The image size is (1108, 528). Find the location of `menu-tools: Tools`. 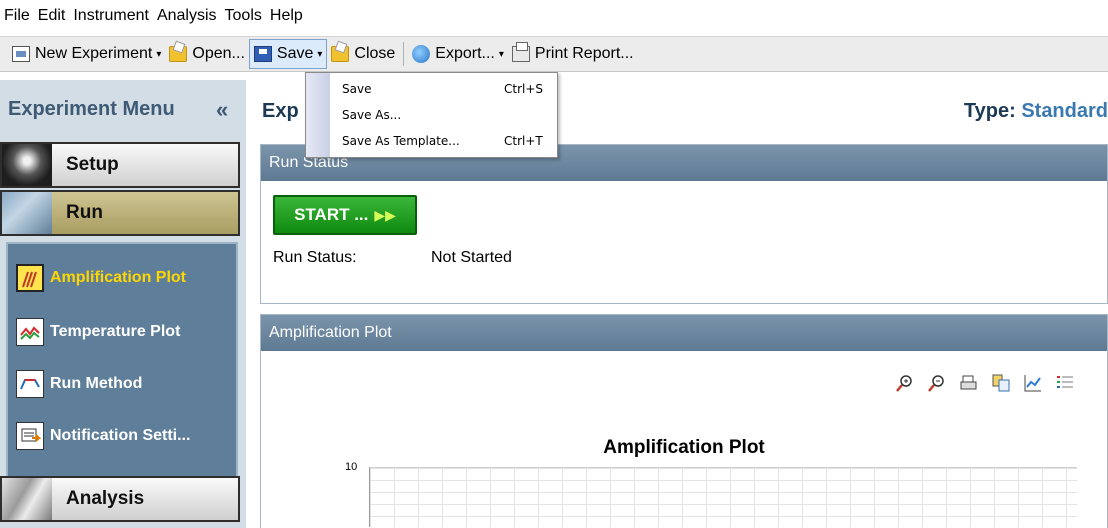

menu-tools: Tools is located at coordinates (243, 16).